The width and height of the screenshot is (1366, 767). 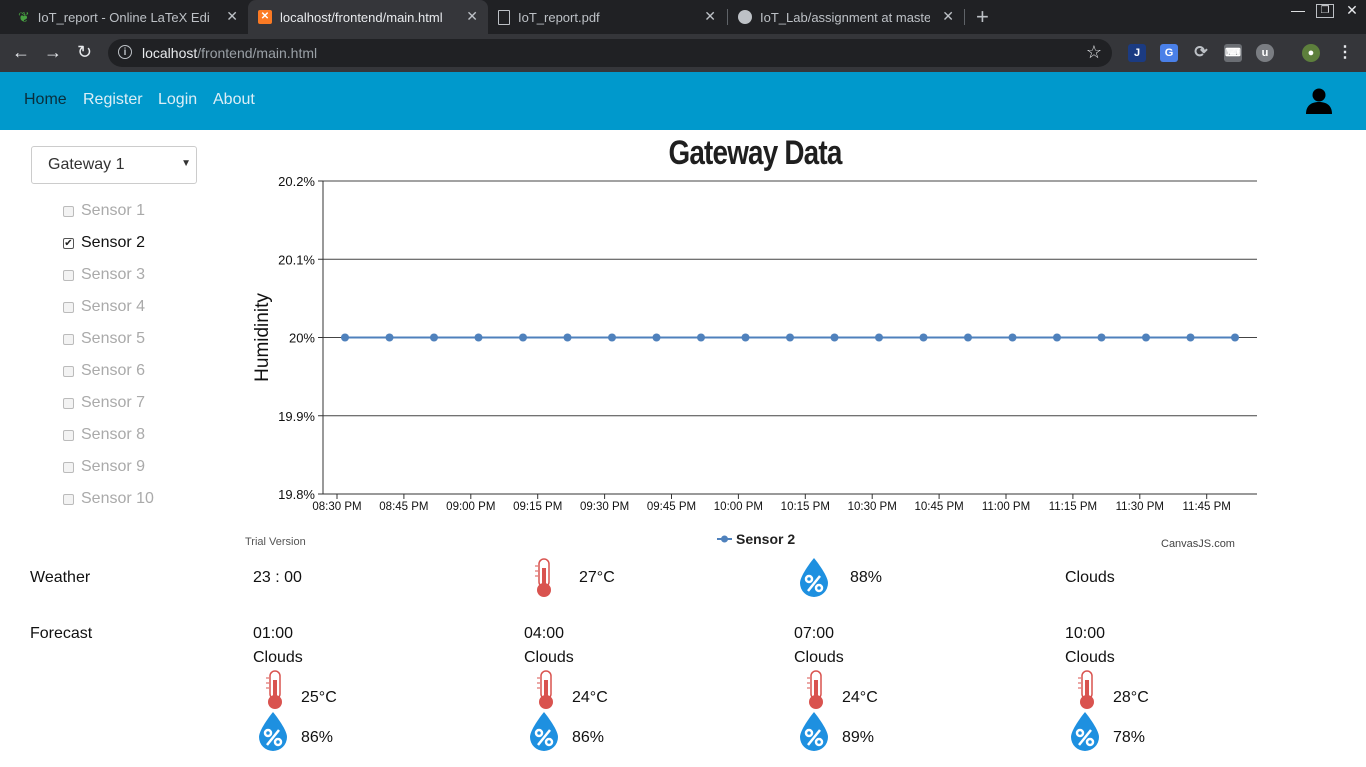 I want to click on tab-title: localhost/frontend/main.html, so click(x=361, y=17).